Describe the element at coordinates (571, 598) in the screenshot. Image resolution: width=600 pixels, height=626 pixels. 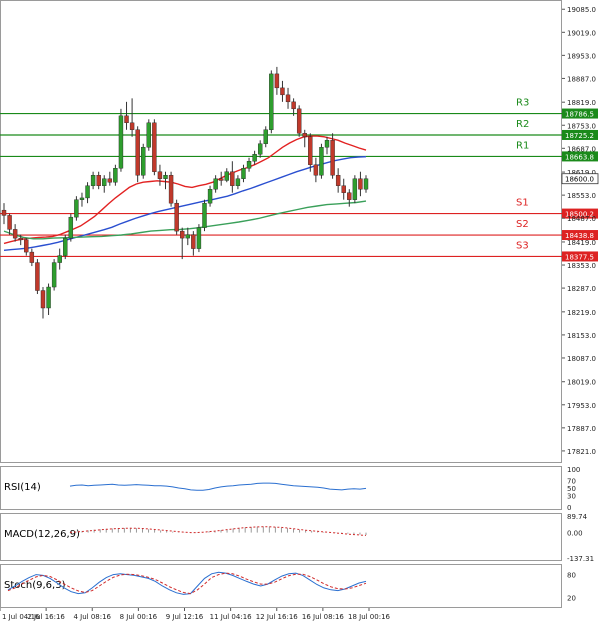
I see `indicator-axis-label: 20` at that location.